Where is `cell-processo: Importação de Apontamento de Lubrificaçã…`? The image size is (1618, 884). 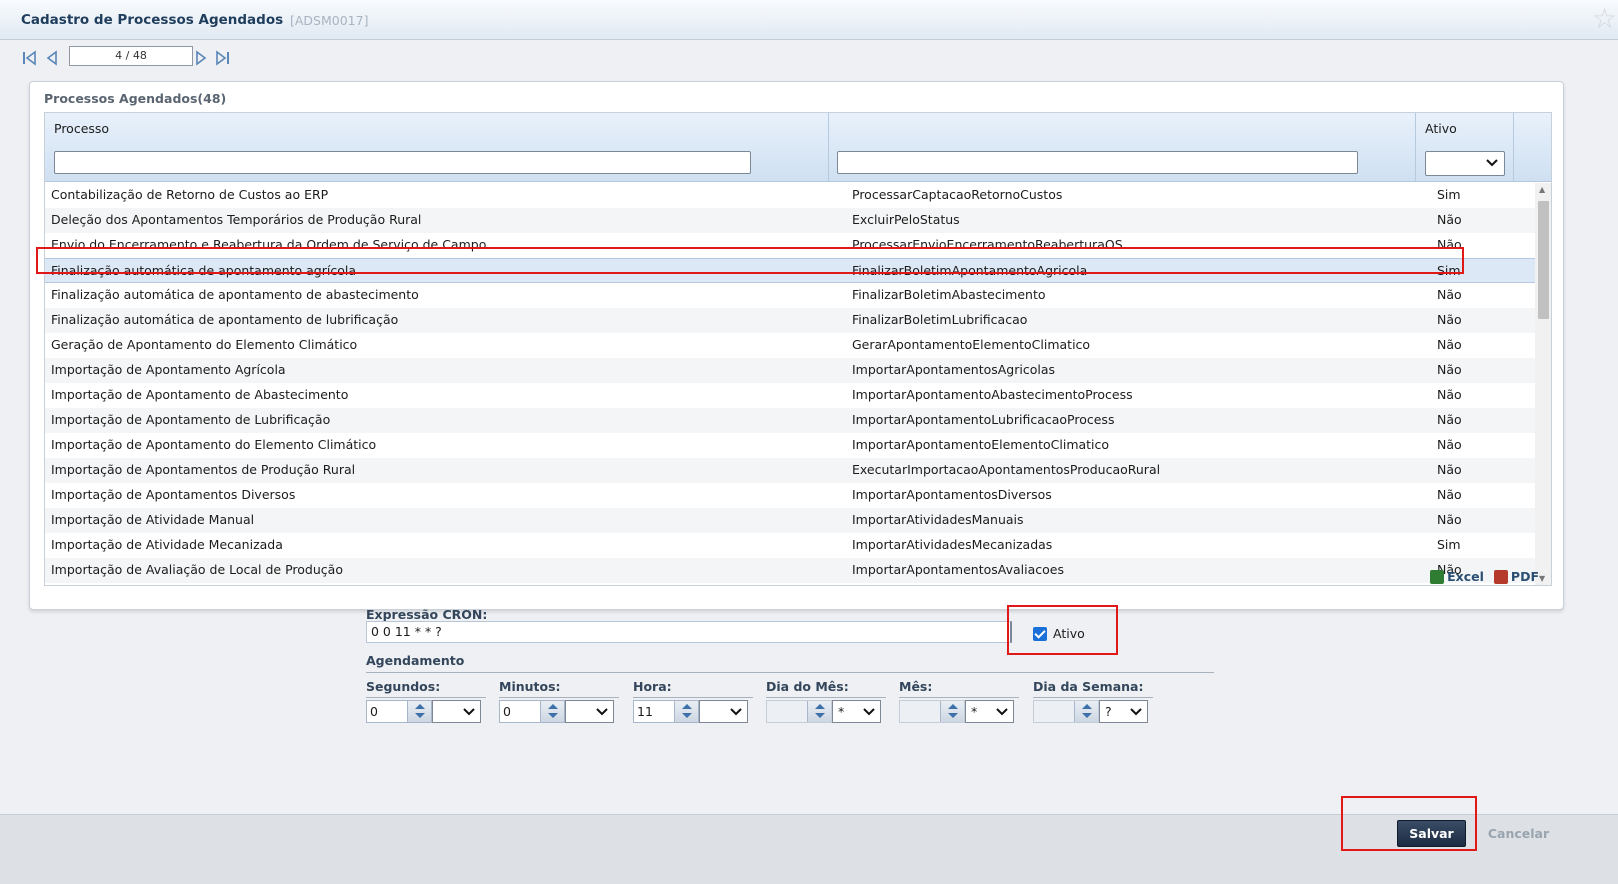
cell-processo: Importação de Apontamento de Lubrificaçã… is located at coordinates (191, 419).